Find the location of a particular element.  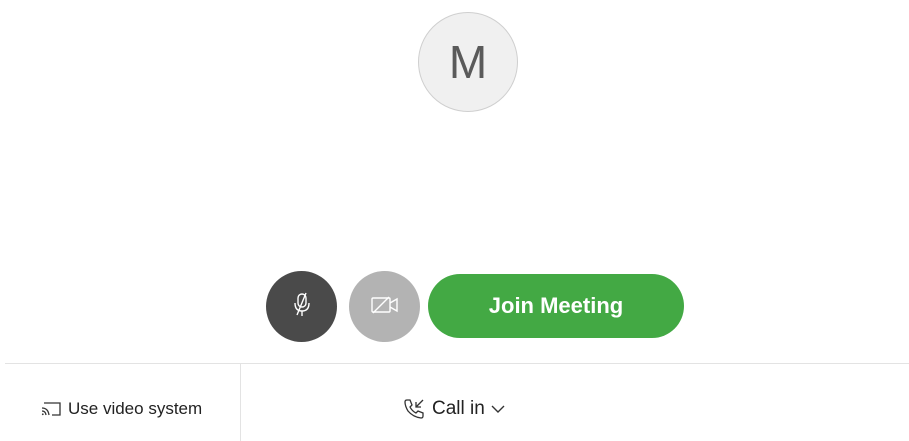

avatar-initial: M is located at coordinates (468, 62).